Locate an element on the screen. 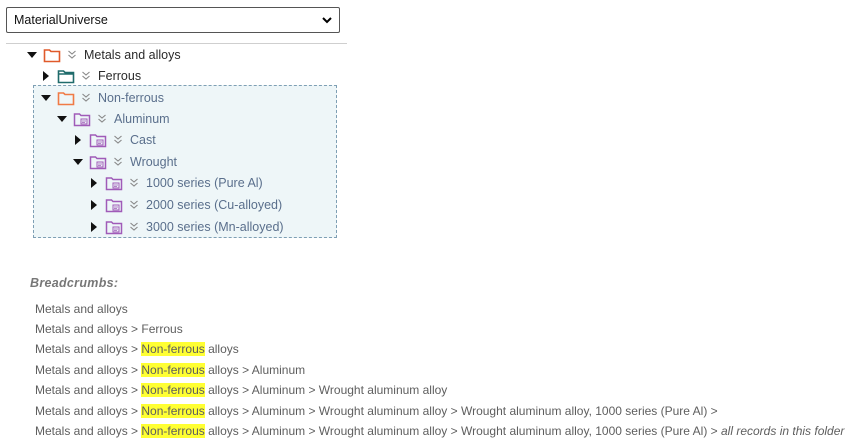  breadcrumbs-heading: Breadcrumbs: is located at coordinates (74, 283).